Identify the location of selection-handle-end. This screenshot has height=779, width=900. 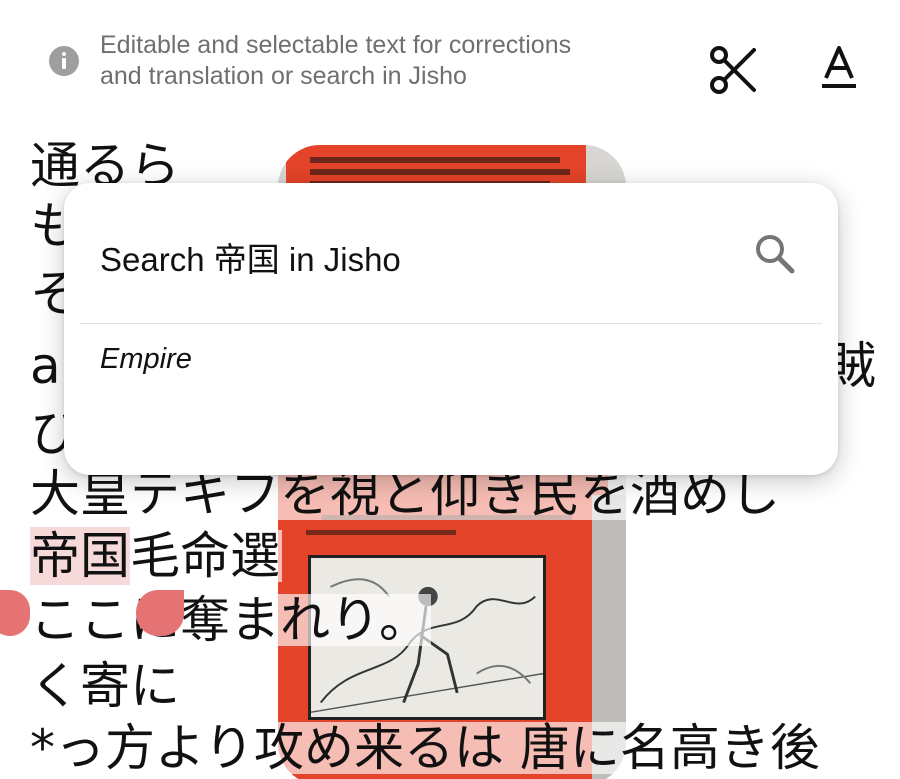
(160, 613).